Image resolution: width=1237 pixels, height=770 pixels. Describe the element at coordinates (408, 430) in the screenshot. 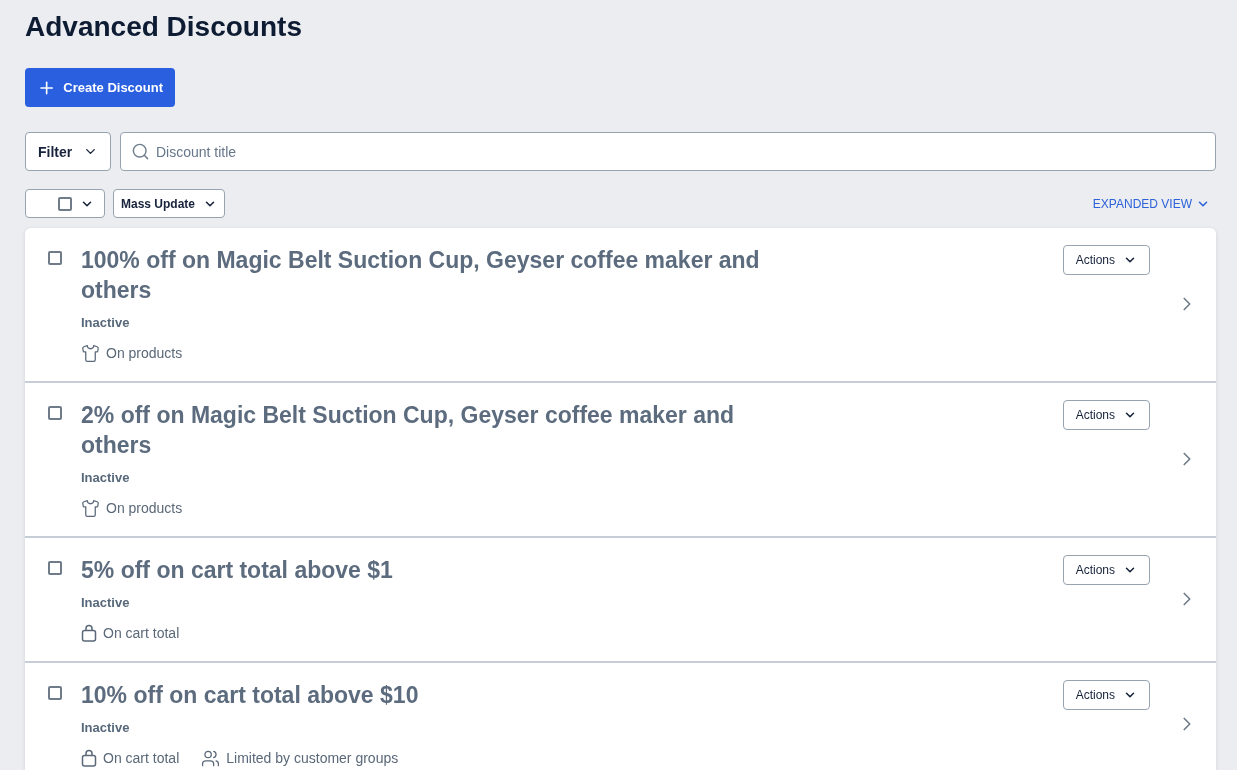

I see `discount-title: 2% off on Magic Belt Suction Cup, Geyser coffee maker and others` at that location.